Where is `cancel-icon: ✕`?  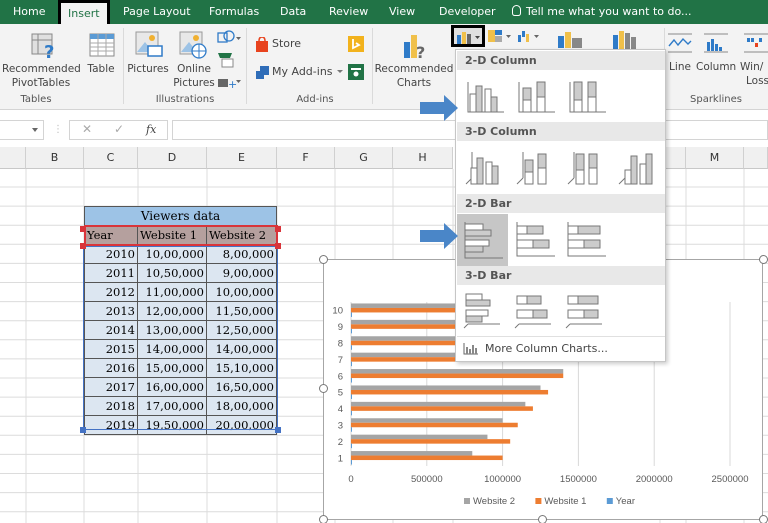 cancel-icon: ✕ is located at coordinates (87, 129).